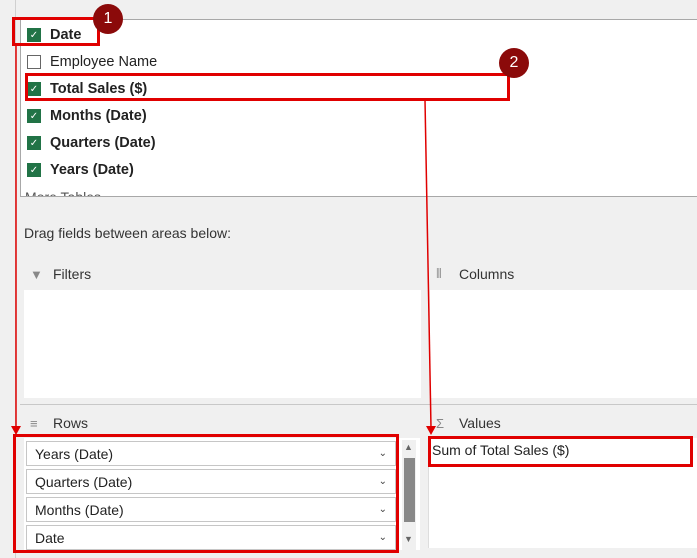  I want to click on step-badge-2: 2, so click(514, 63).